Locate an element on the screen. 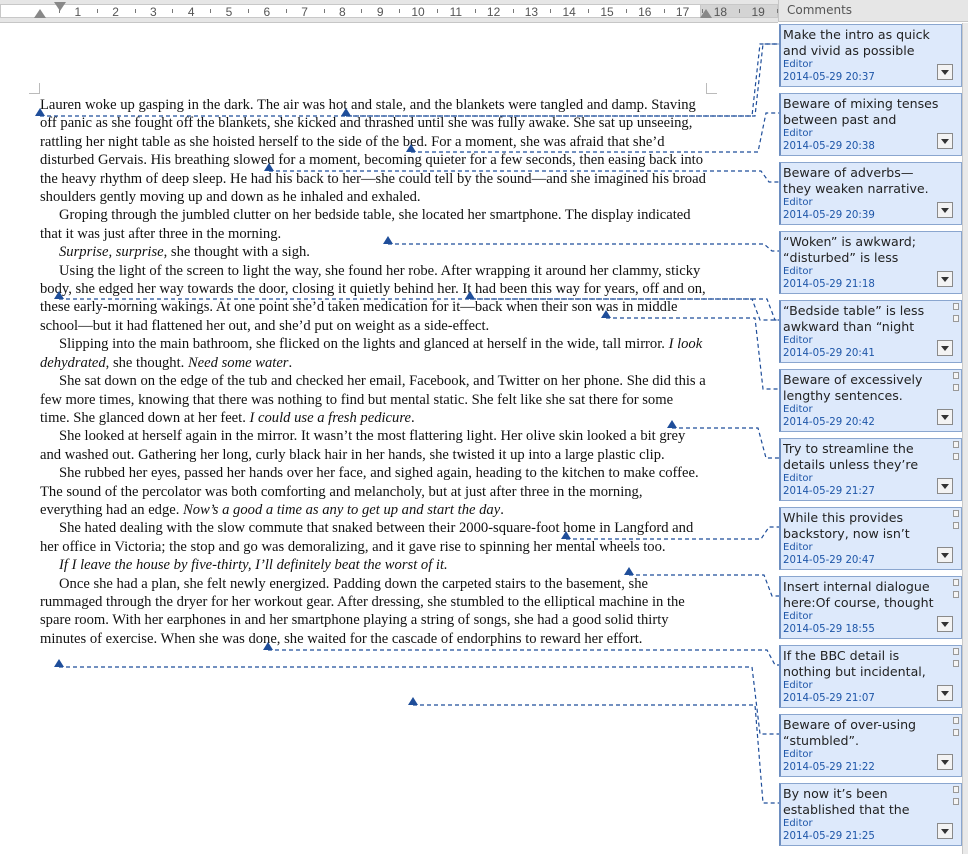 The image size is (968, 854). ruler-number: 3 is located at coordinates (153, 12).